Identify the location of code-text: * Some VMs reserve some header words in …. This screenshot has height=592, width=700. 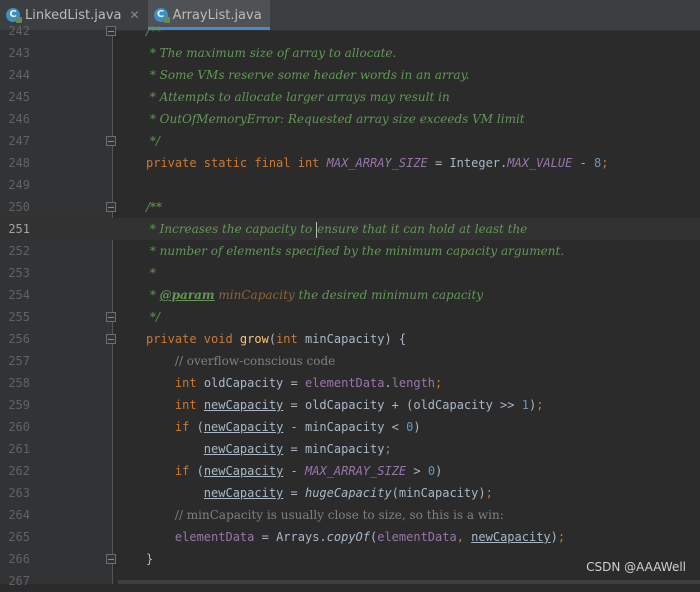
(308, 75).